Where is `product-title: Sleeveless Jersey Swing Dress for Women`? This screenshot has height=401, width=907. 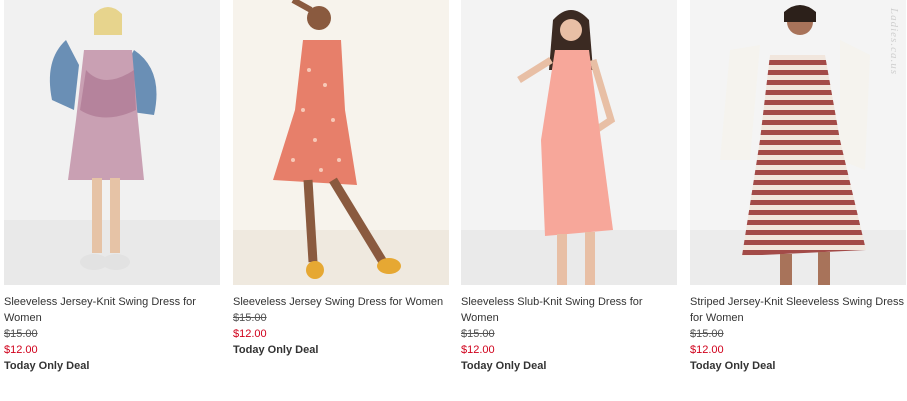
product-title: Sleeveless Jersey Swing Dress for Women is located at coordinates (341, 302).